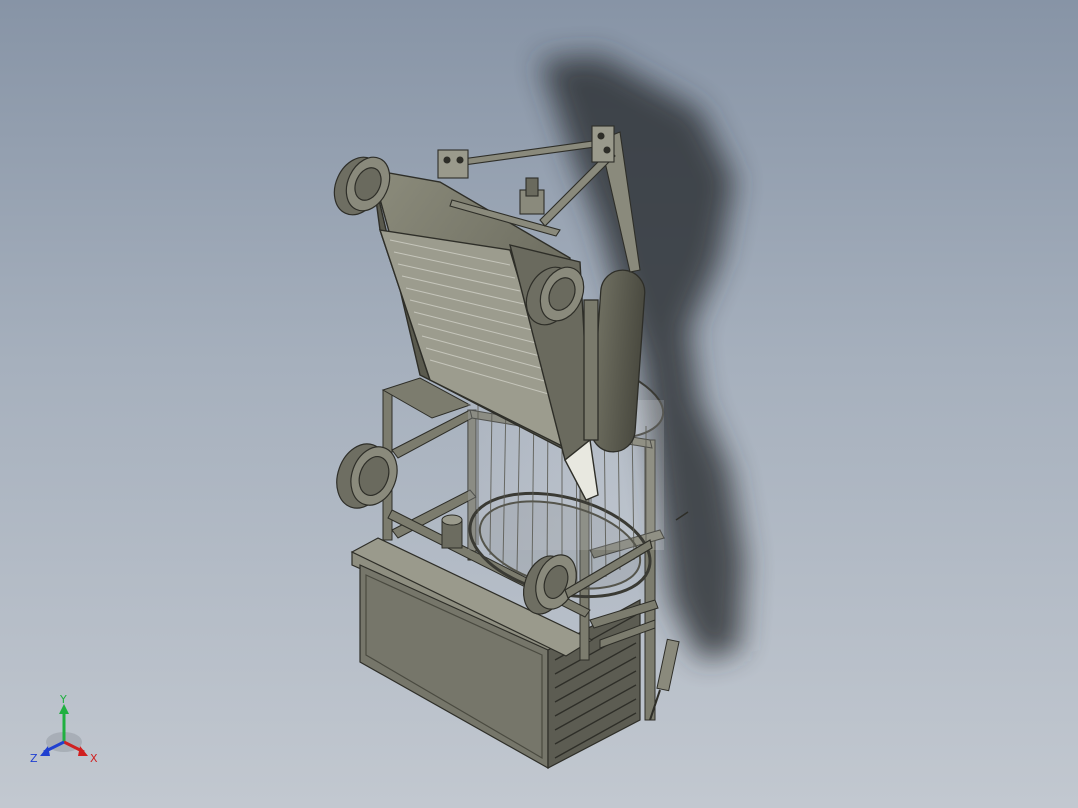  Describe the element at coordinates (64, 729) in the screenshot. I see `coordinate-triad: Y X Z` at that location.